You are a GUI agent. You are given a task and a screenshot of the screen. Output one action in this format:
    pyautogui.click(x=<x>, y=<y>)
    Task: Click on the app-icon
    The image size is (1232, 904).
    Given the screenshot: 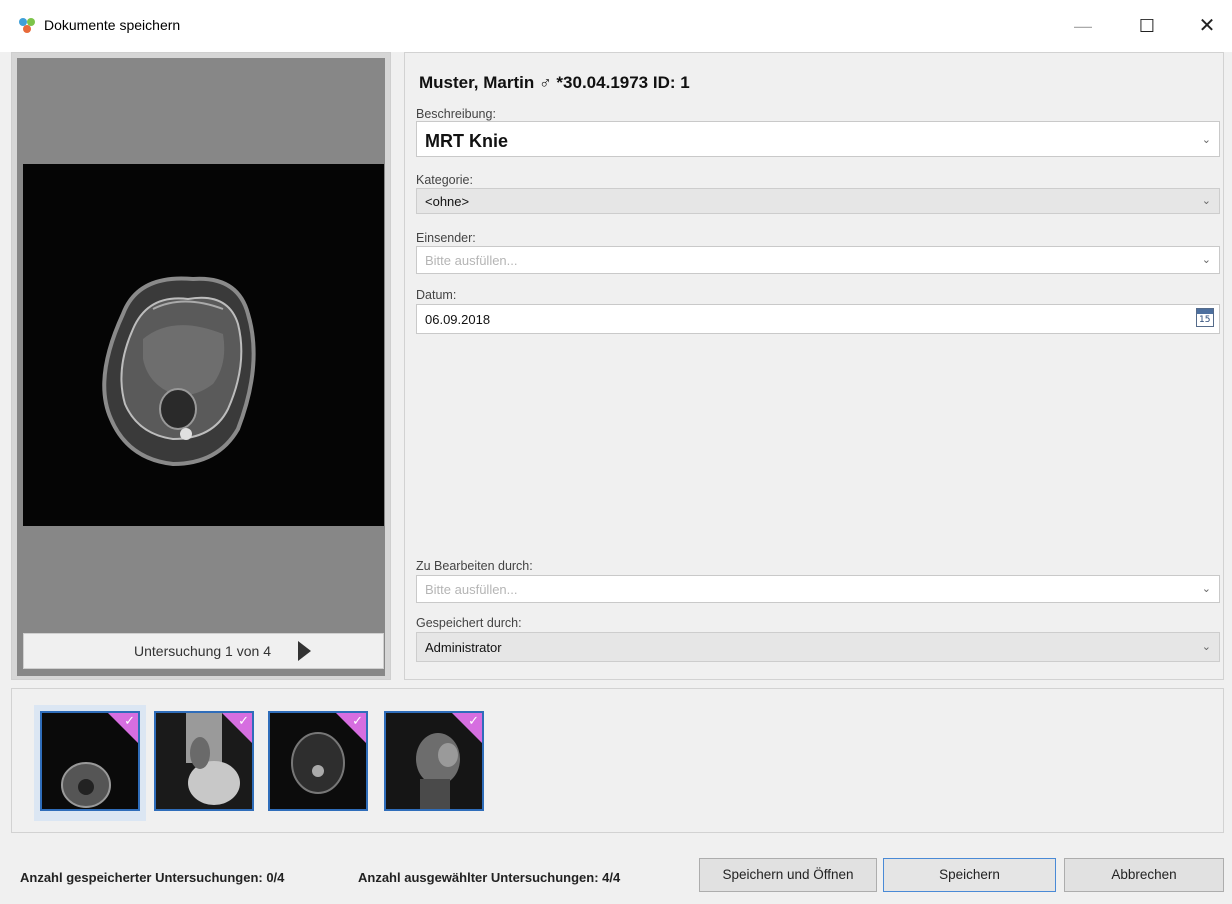 What is the action you would take?
    pyautogui.click(x=27, y=25)
    